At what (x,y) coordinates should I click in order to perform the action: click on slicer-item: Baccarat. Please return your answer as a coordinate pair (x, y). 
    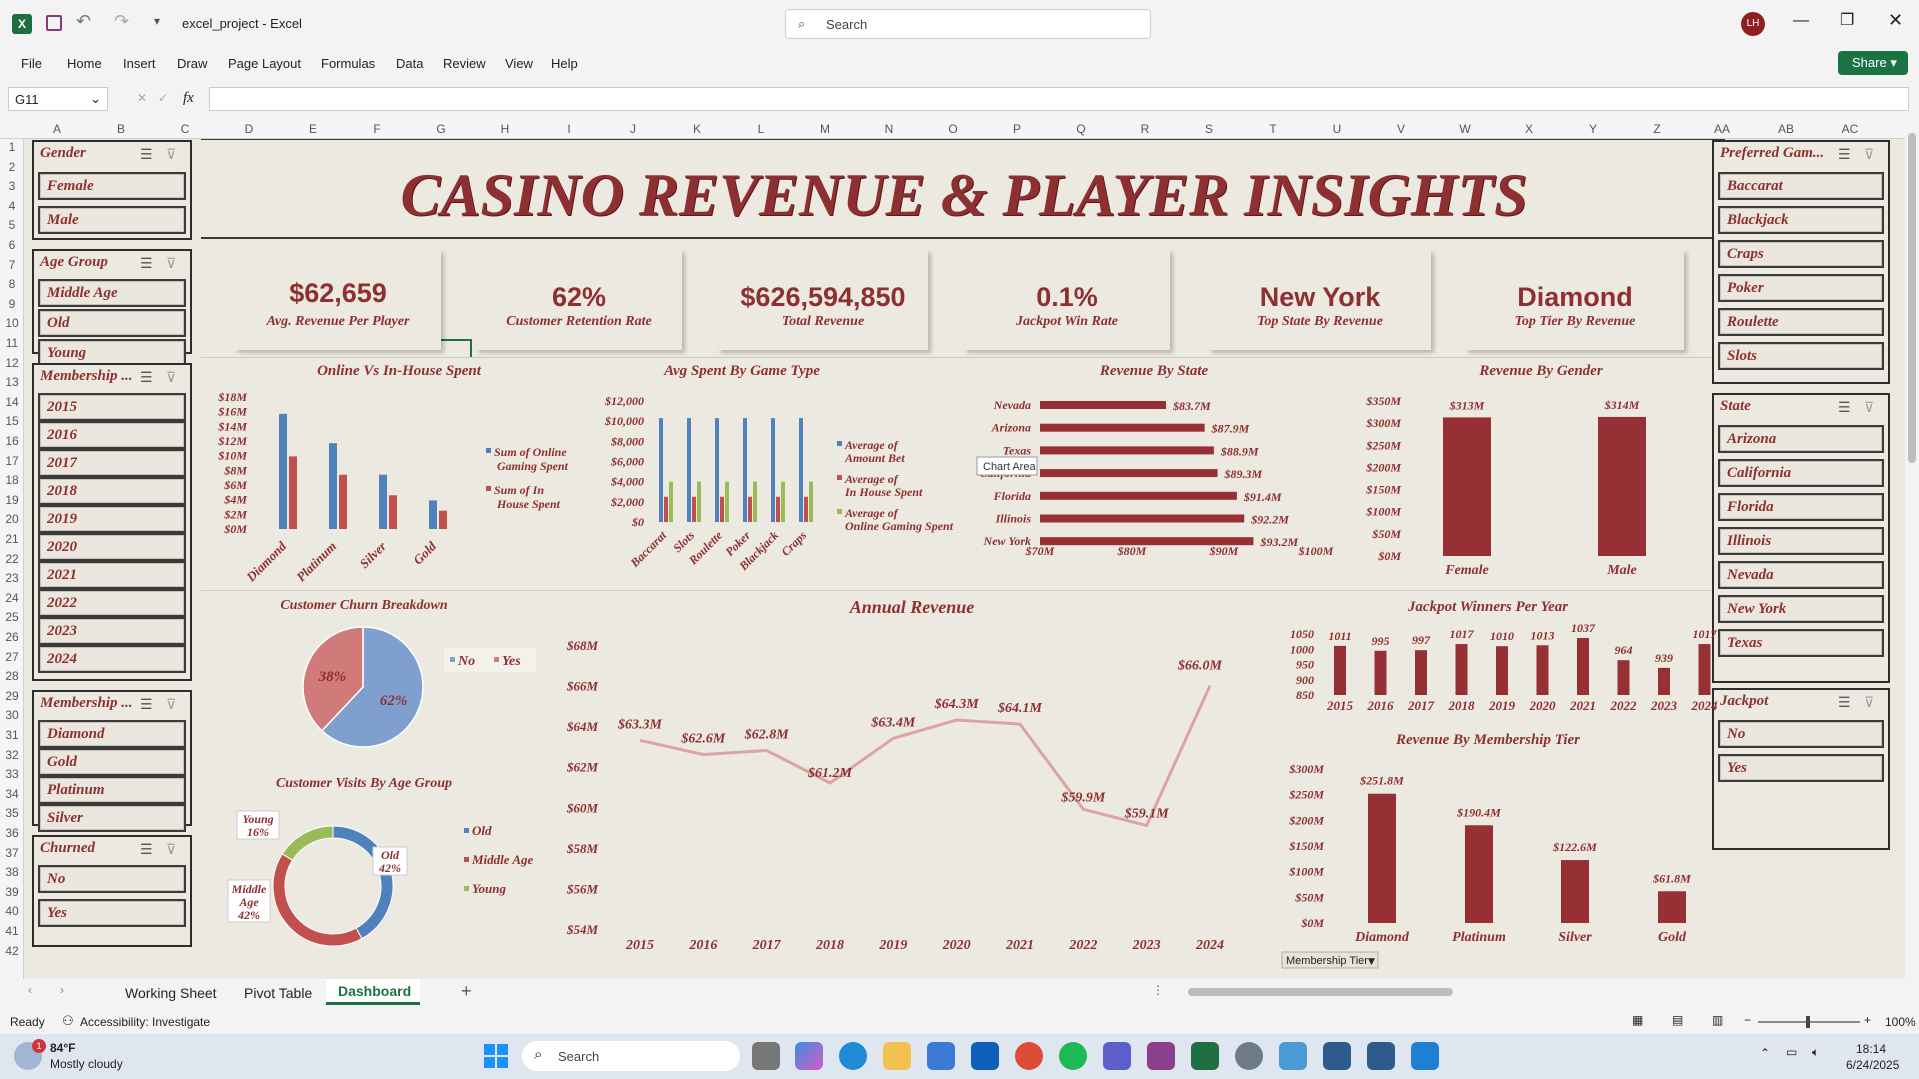
    Looking at the image, I should click on (1801, 186).